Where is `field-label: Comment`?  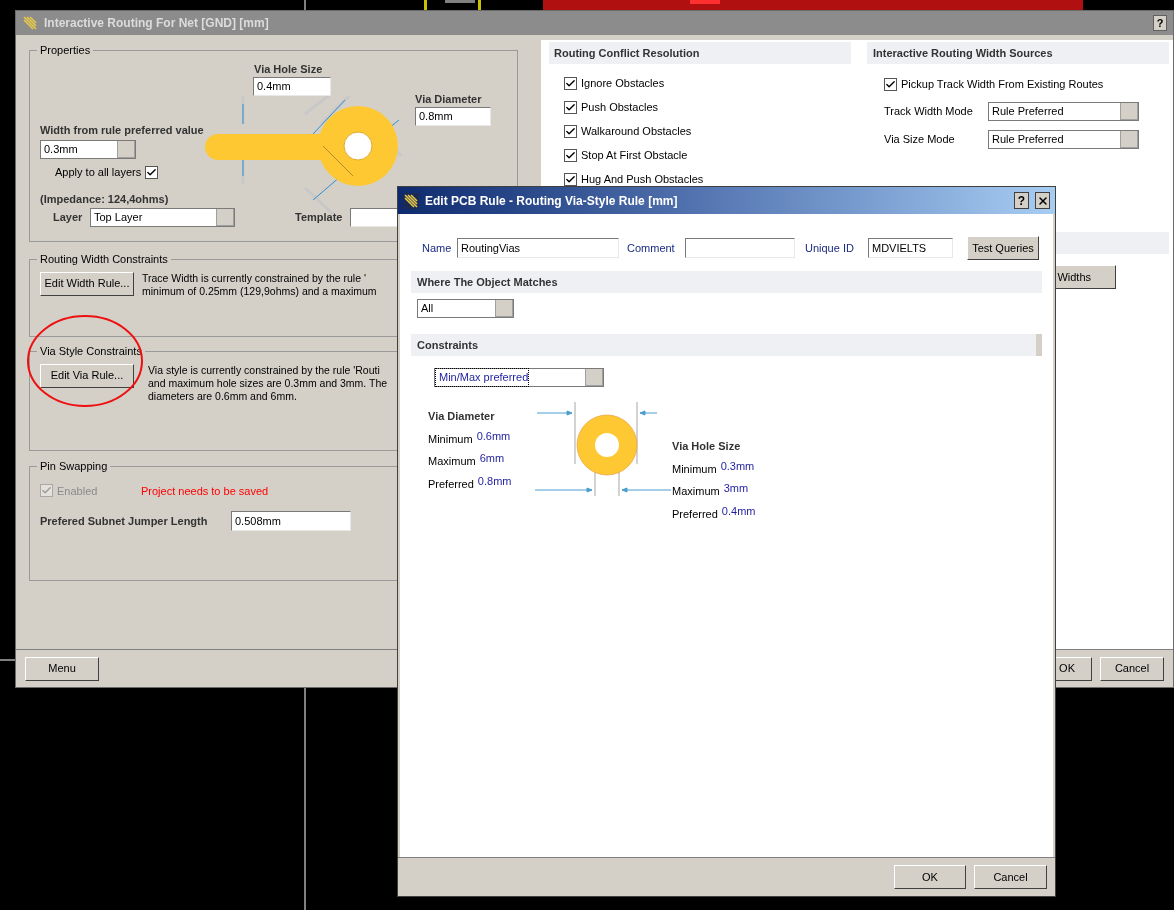 field-label: Comment is located at coordinates (651, 248).